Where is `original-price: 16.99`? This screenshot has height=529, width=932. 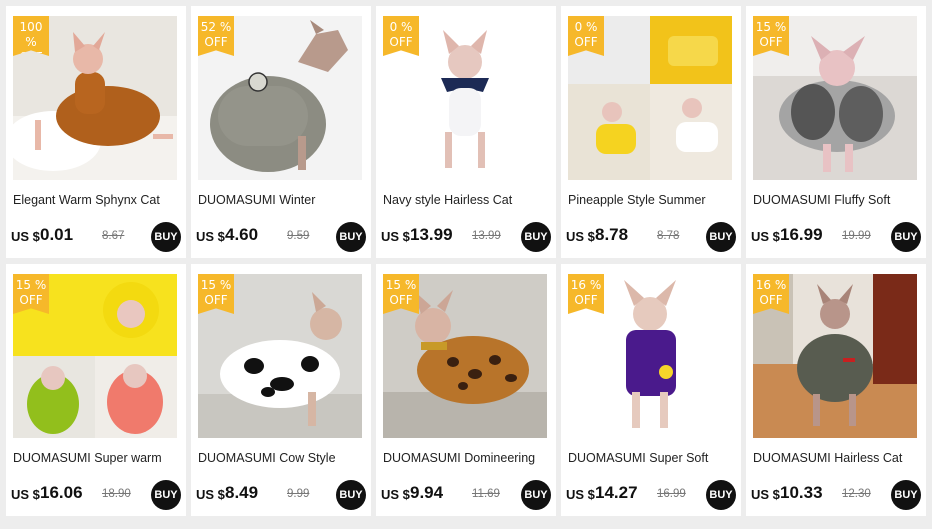
original-price: 16.99 is located at coordinates (671, 494).